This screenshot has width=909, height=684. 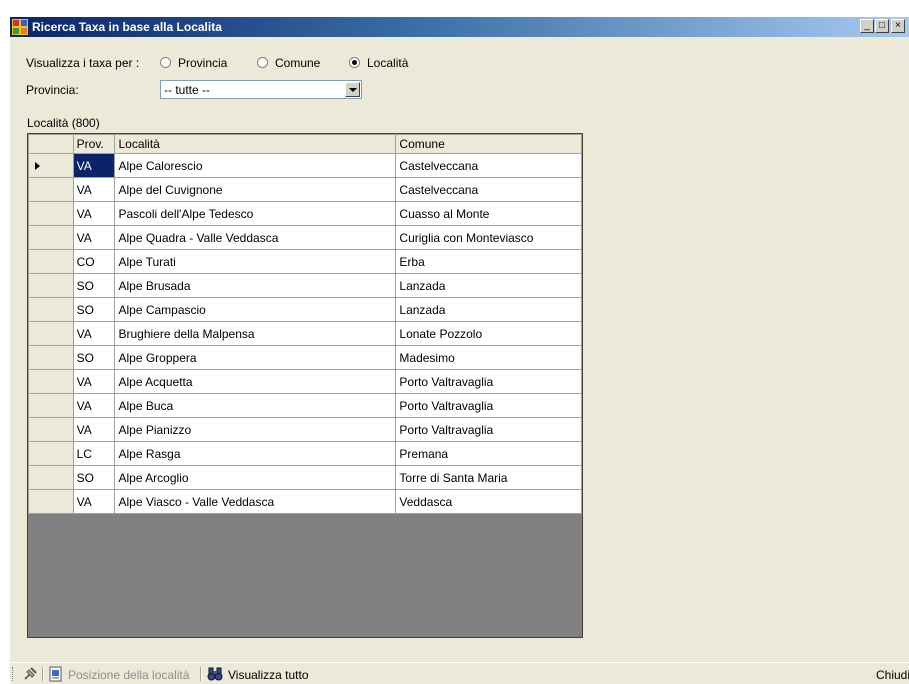 What do you see at coordinates (488, 333) in the screenshot?
I see `cell-comune: Lonate Pozzolo` at bounding box center [488, 333].